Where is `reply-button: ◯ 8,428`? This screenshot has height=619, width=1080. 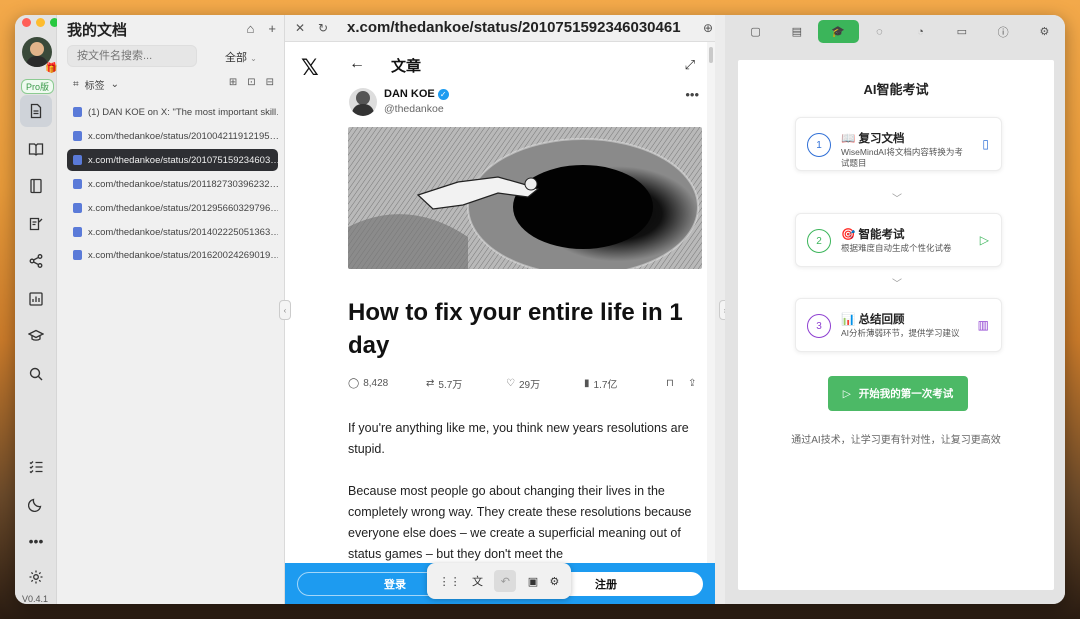 reply-button: ◯ 8,428 is located at coordinates (387, 383).